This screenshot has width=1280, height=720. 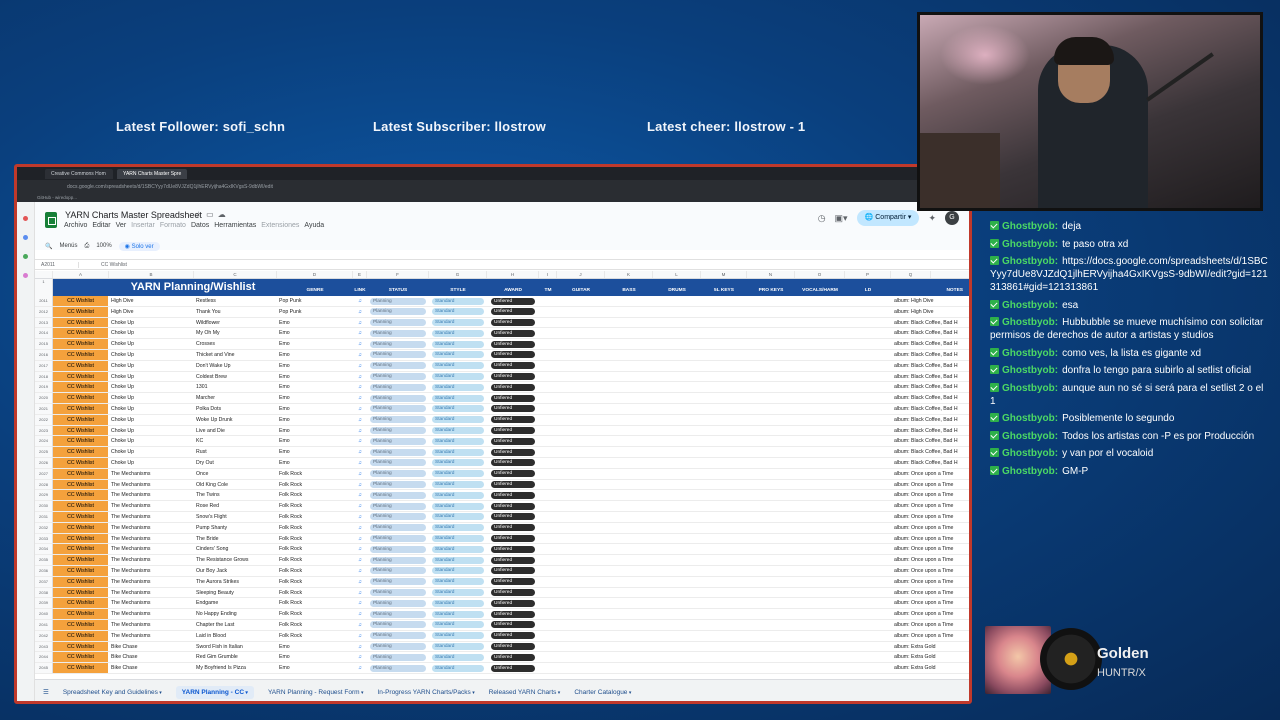 I want to click on sheets-logo-icon, so click(x=51, y=220).